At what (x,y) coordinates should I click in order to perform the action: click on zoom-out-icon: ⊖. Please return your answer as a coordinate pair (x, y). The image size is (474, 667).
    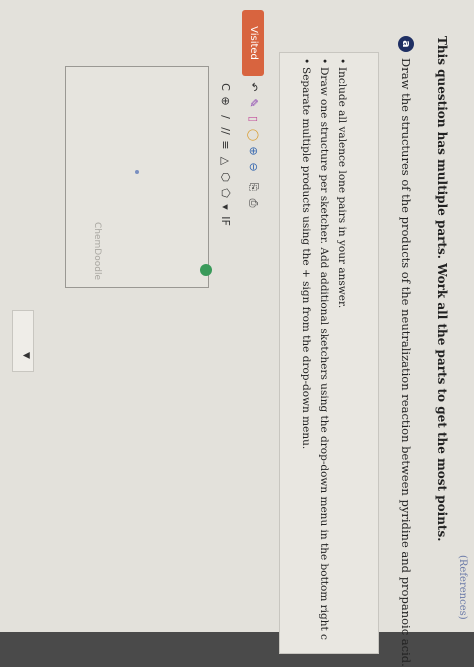
    Looking at the image, I should click on (253, 167).